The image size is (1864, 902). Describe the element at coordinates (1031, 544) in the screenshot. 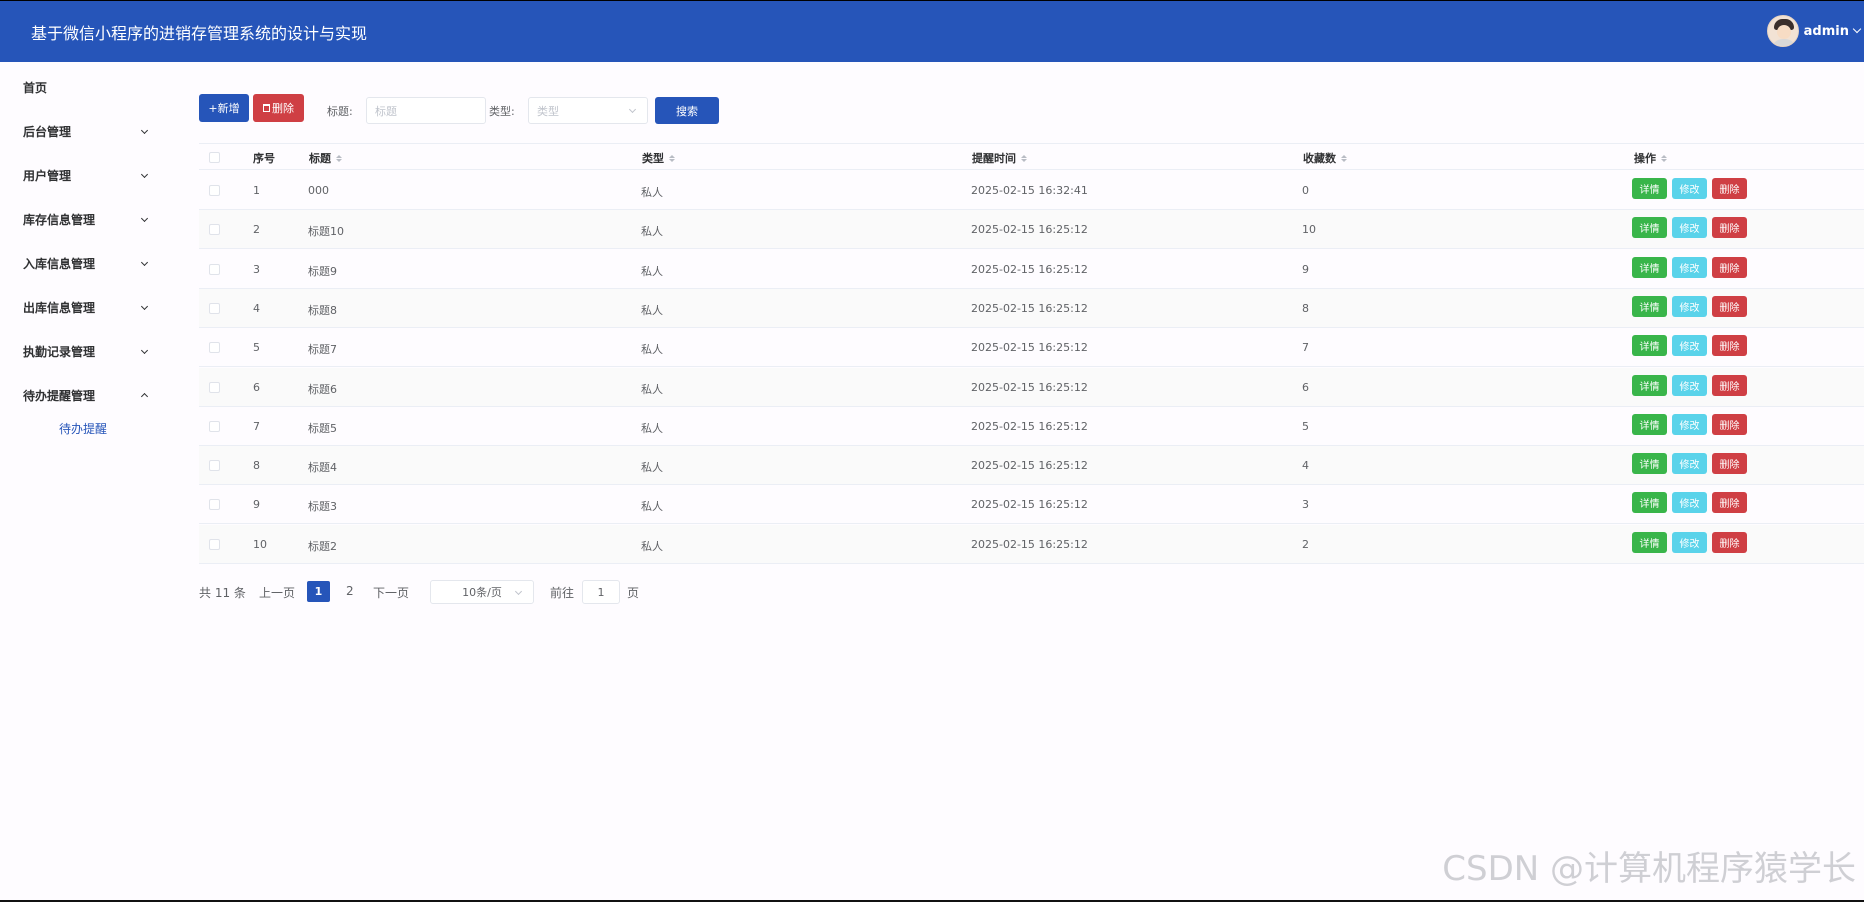

I see `table-row: 10 标题2 私人 2025-02-15 16:25:12 2 详情 修改 删除` at that location.